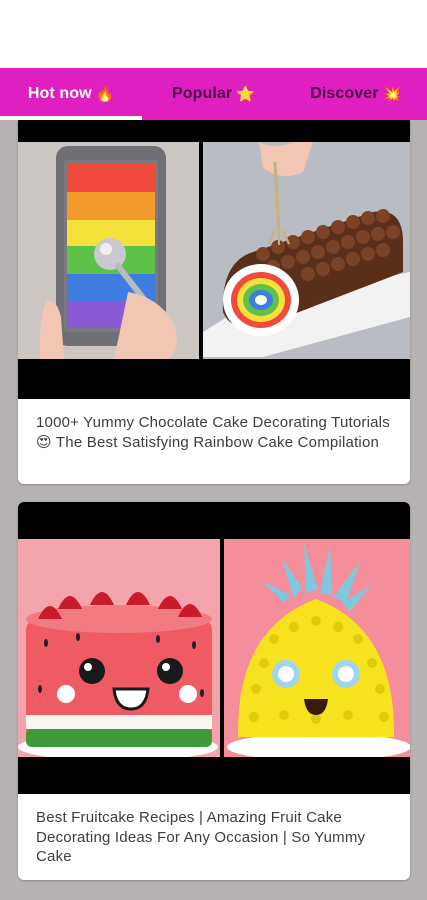 The height and width of the screenshot is (900, 427). I want to click on tab-hot-now: Hot now 🔥, so click(71, 94).